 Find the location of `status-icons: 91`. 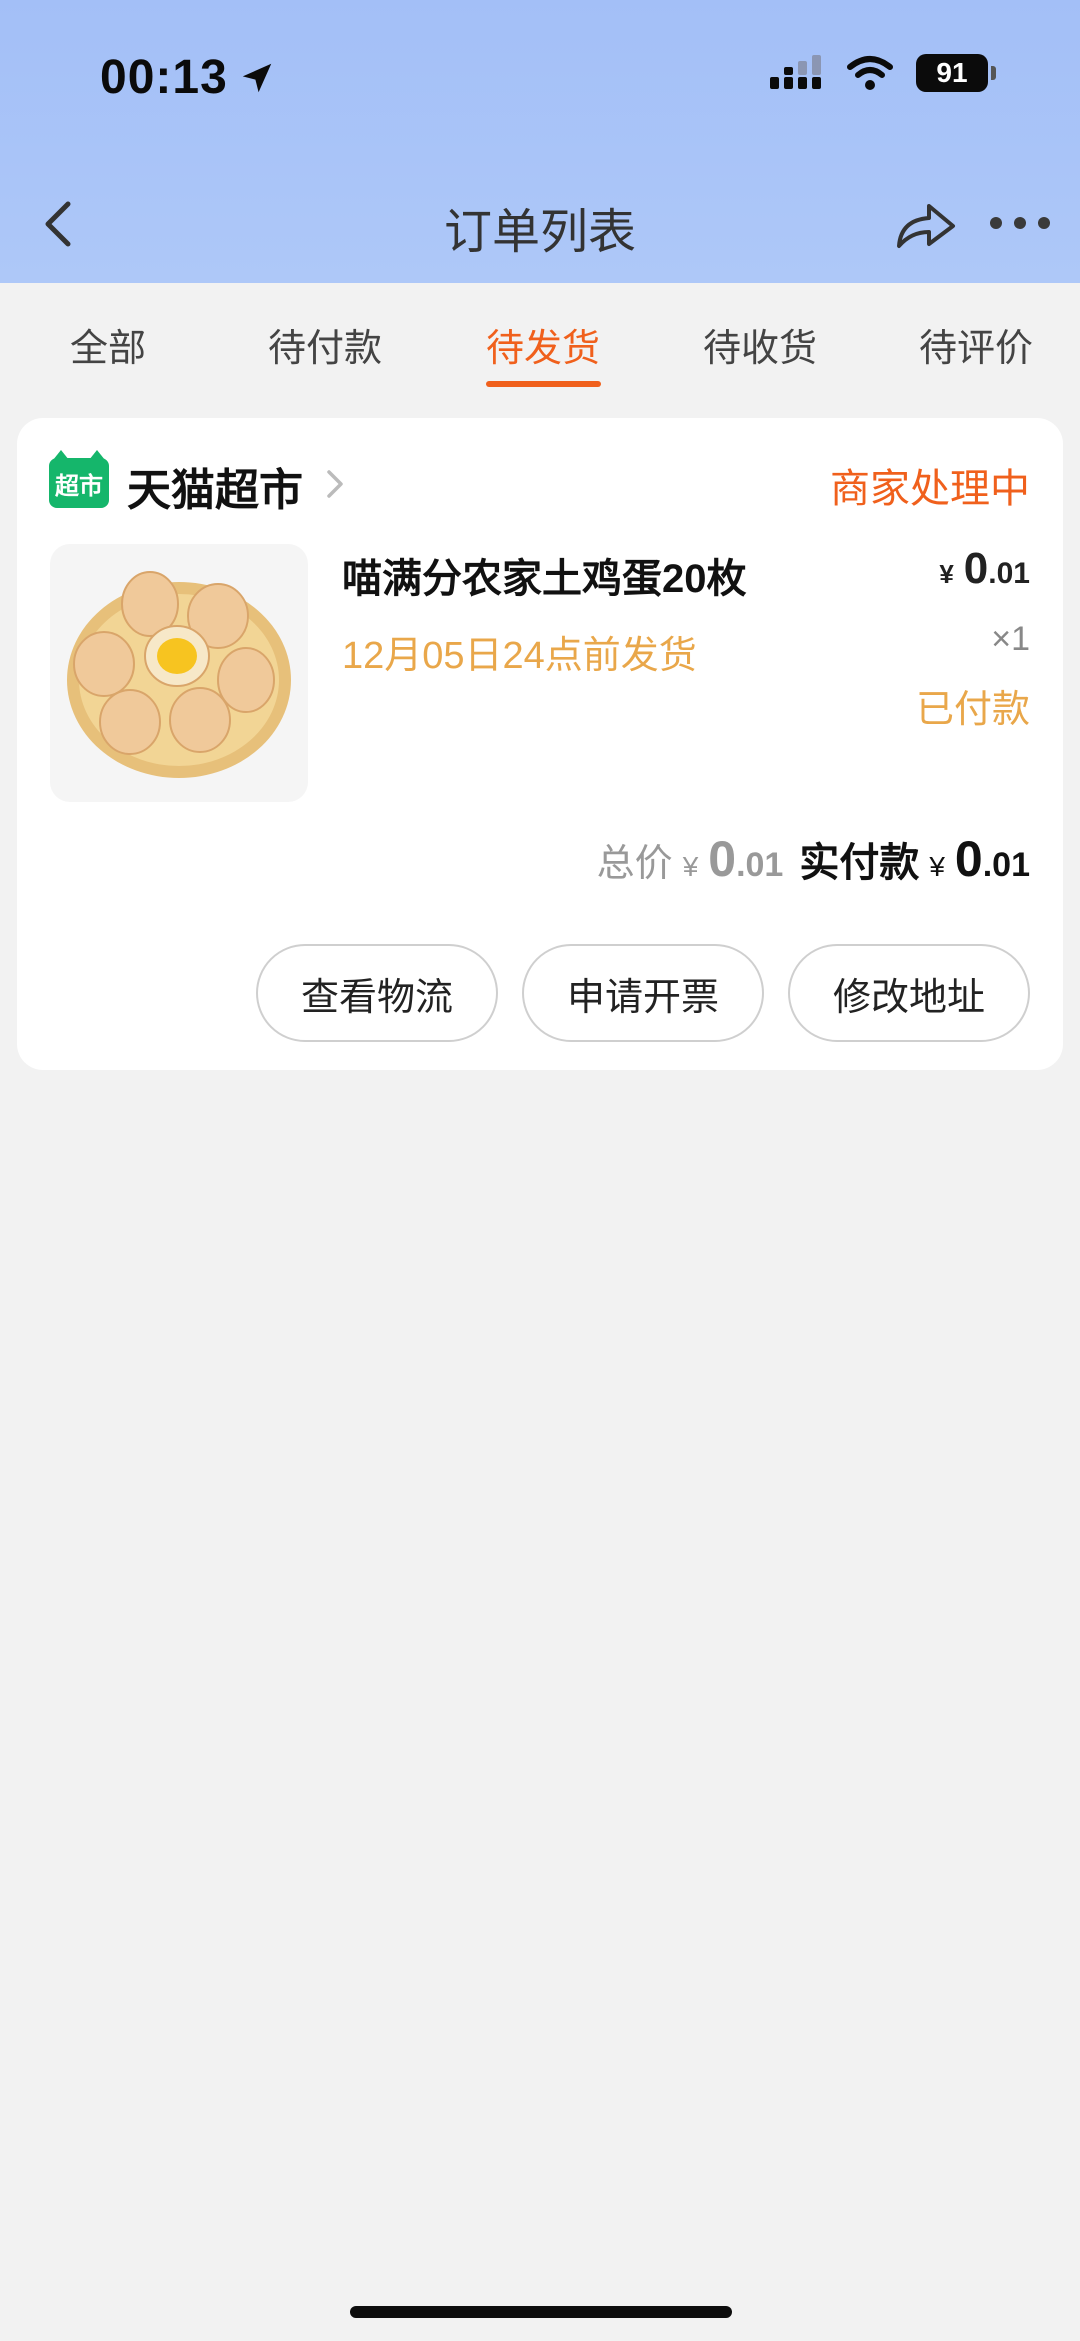

status-icons: 91 is located at coordinates (883, 73).